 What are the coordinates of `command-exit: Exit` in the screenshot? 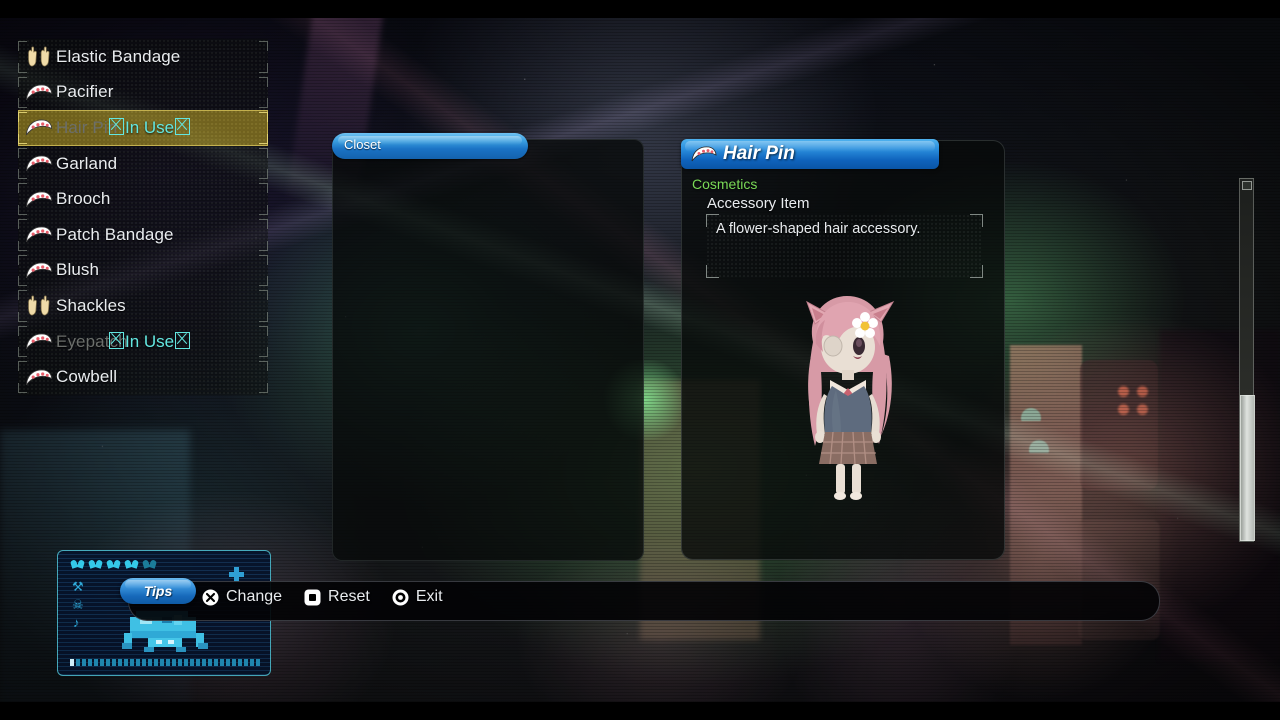 It's located at (417, 597).